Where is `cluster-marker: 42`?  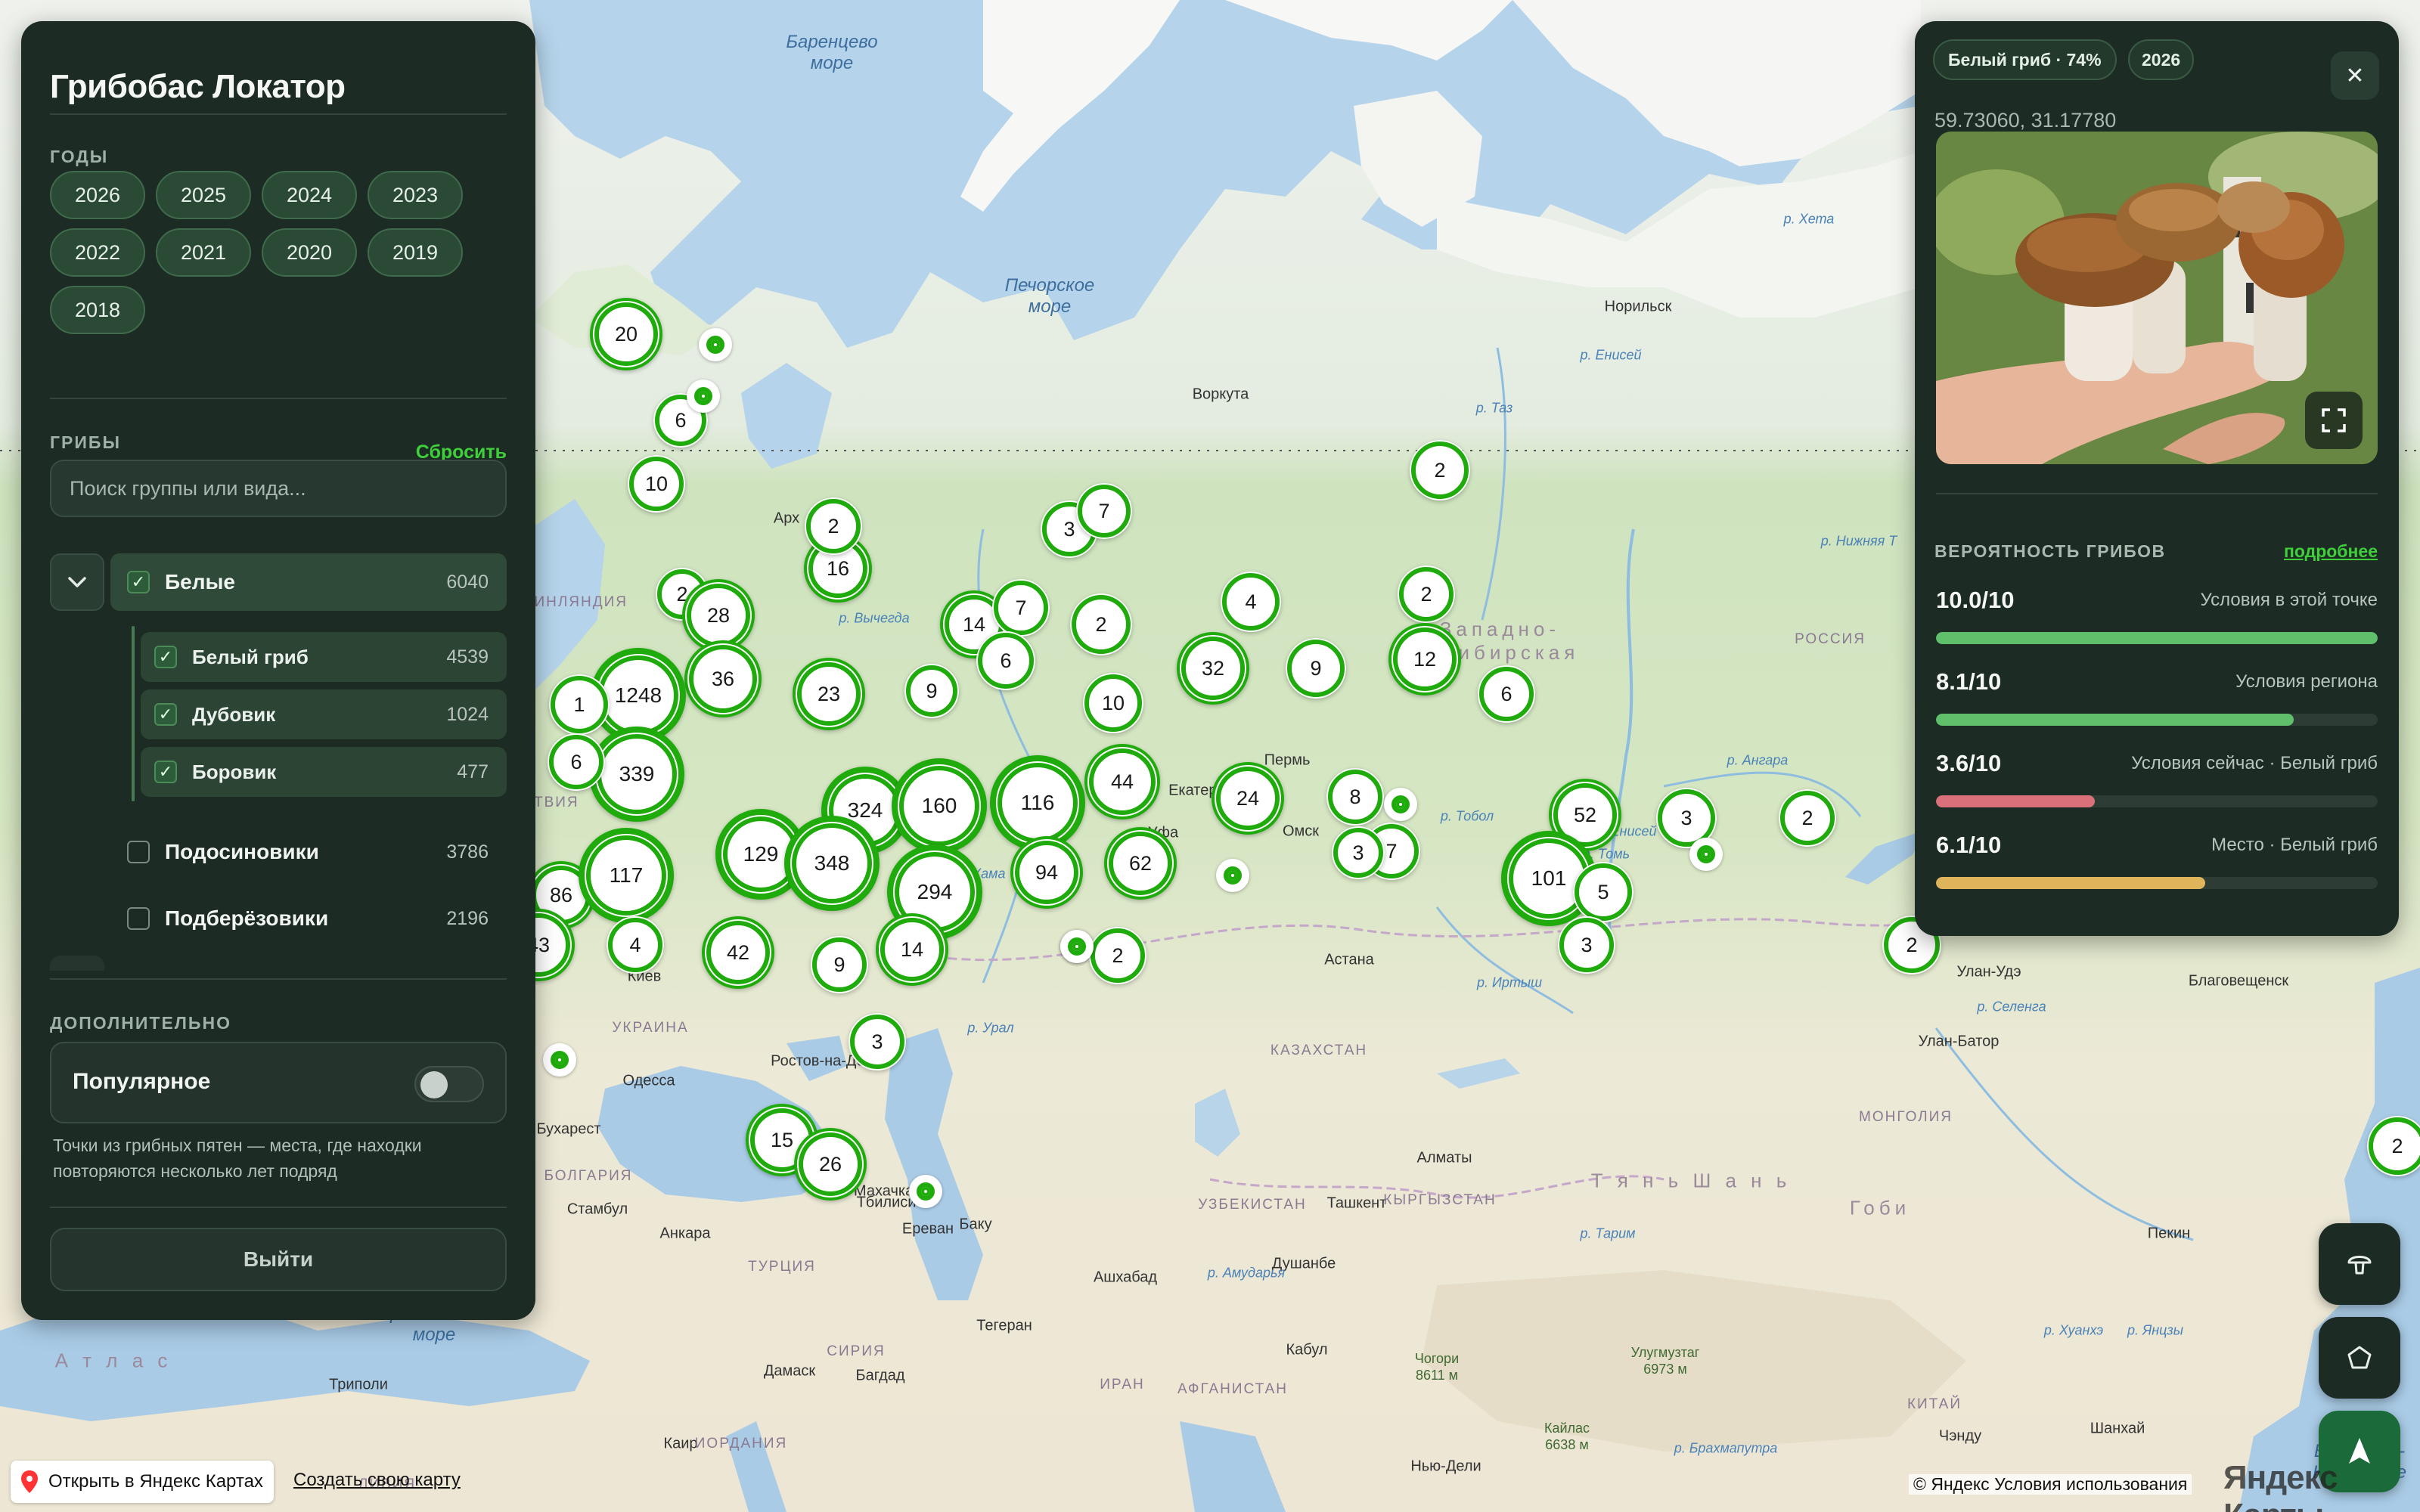 cluster-marker: 42 is located at coordinates (738, 952).